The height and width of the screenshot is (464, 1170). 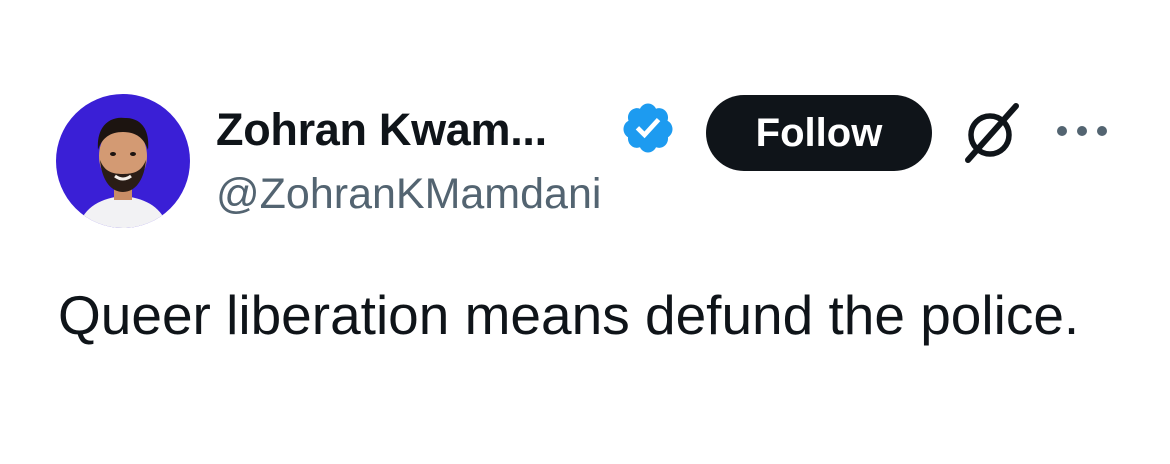 I want to click on avatar, so click(x=123, y=161).